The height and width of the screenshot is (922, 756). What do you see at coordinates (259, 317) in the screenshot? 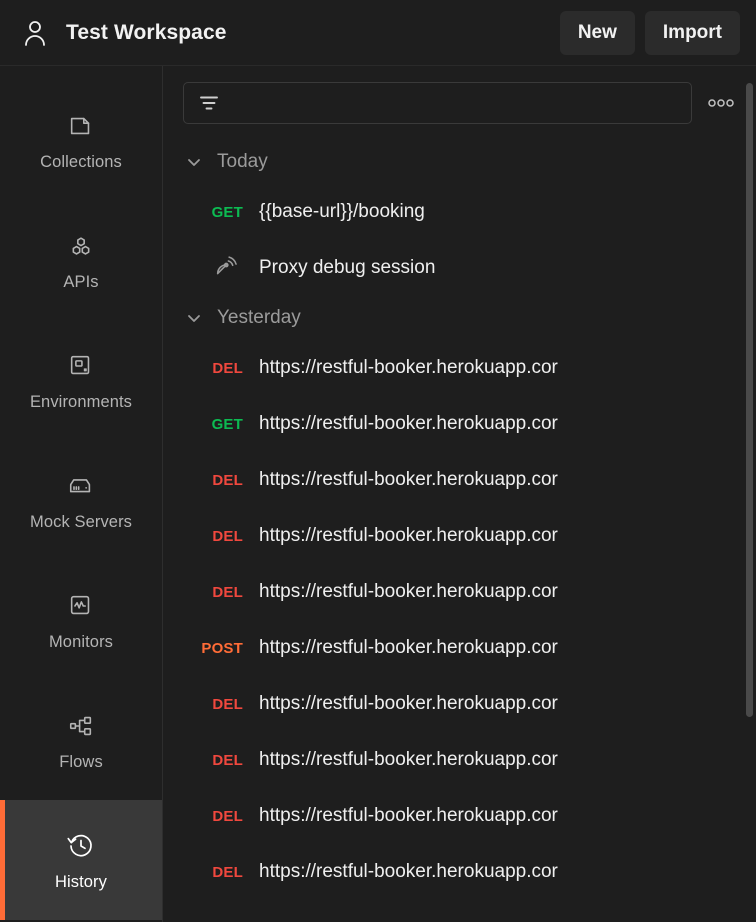
I see `history-group-title: Yesterday` at bounding box center [259, 317].